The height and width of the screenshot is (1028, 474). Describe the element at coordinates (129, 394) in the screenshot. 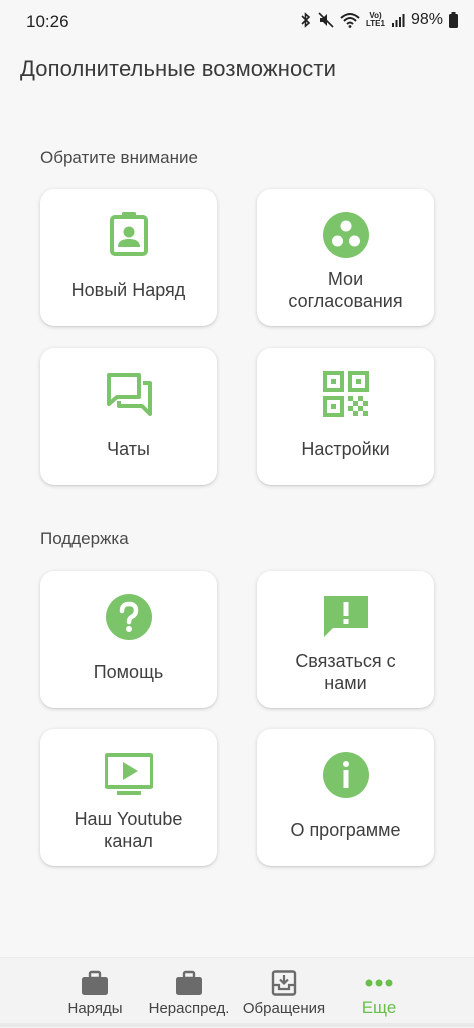

I see `chat-icon` at that location.